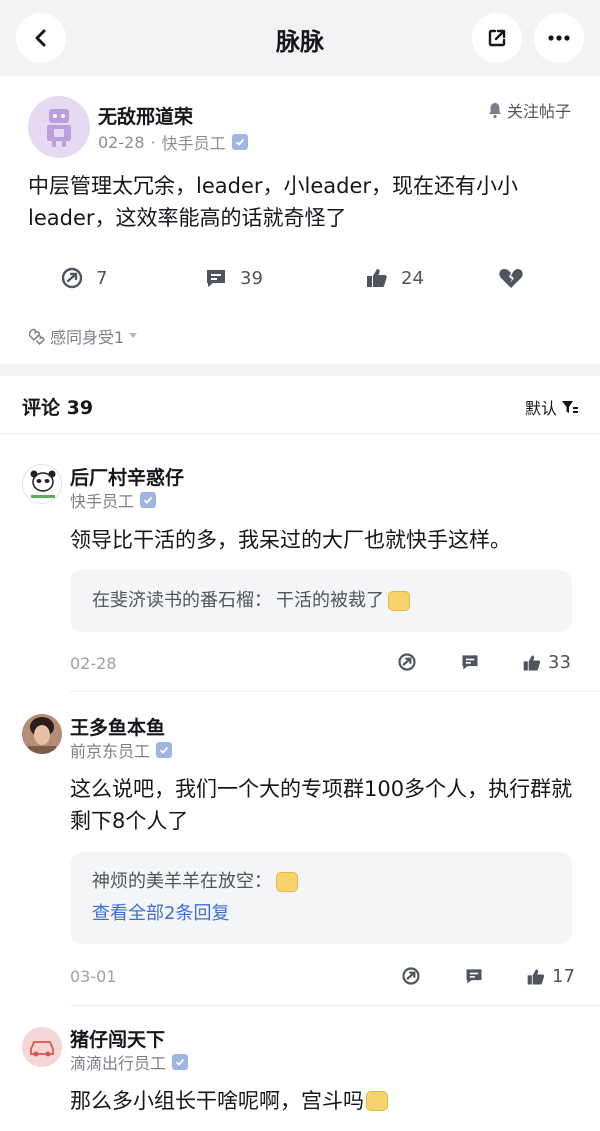  What do you see at coordinates (251, 278) in the screenshot?
I see `comment-count: 39` at bounding box center [251, 278].